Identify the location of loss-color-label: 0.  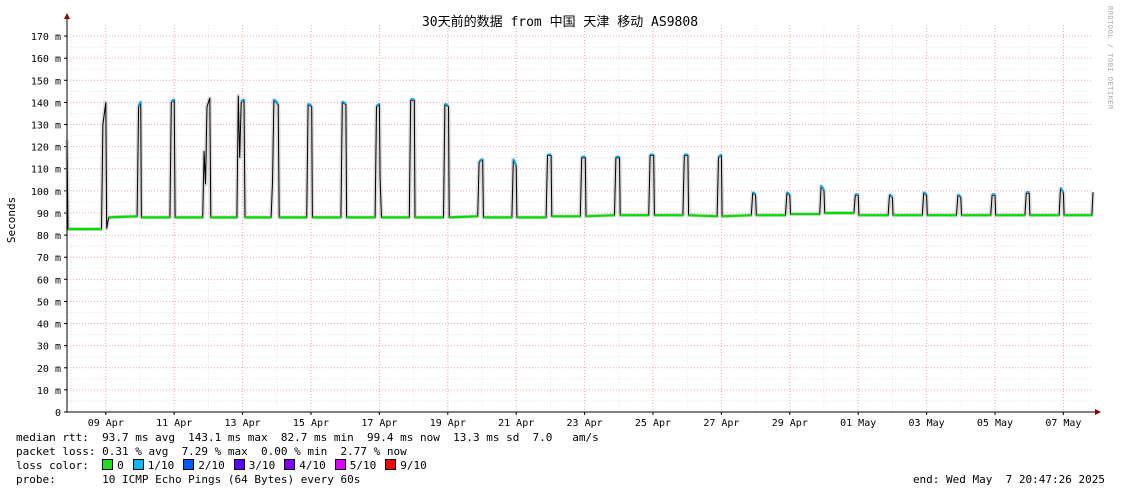
(120, 465).